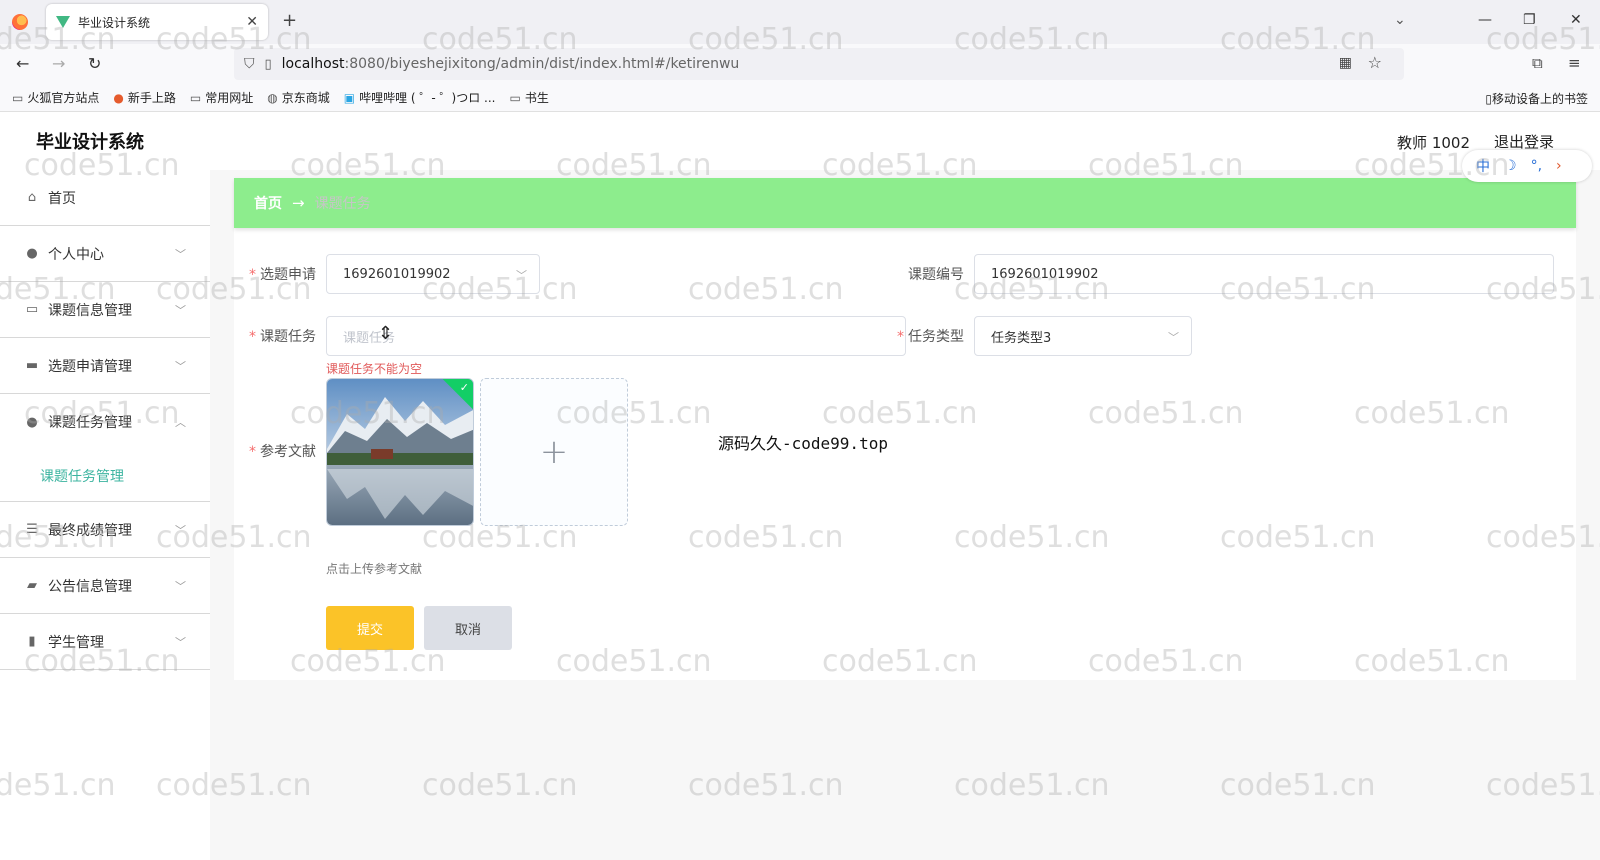 The height and width of the screenshot is (860, 1600). What do you see at coordinates (58, 63) in the screenshot?
I see `forward-icon: →` at bounding box center [58, 63].